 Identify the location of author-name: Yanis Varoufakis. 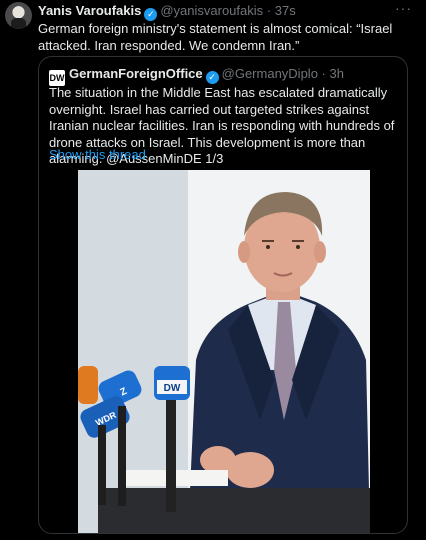
(89, 10).